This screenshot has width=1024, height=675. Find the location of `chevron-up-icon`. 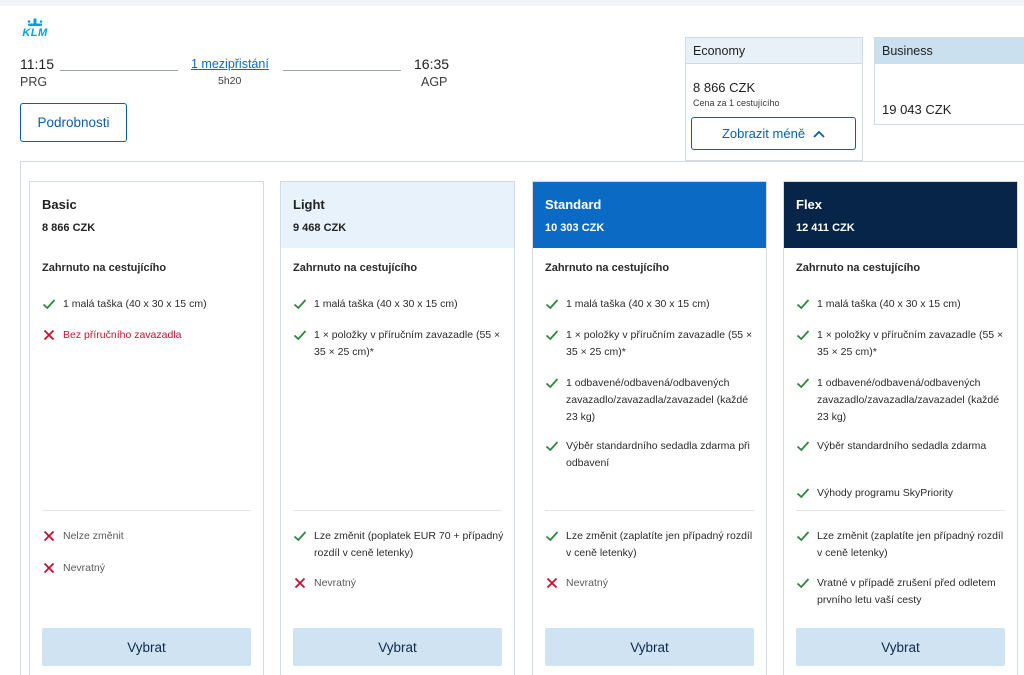

chevron-up-icon is located at coordinates (819, 134).